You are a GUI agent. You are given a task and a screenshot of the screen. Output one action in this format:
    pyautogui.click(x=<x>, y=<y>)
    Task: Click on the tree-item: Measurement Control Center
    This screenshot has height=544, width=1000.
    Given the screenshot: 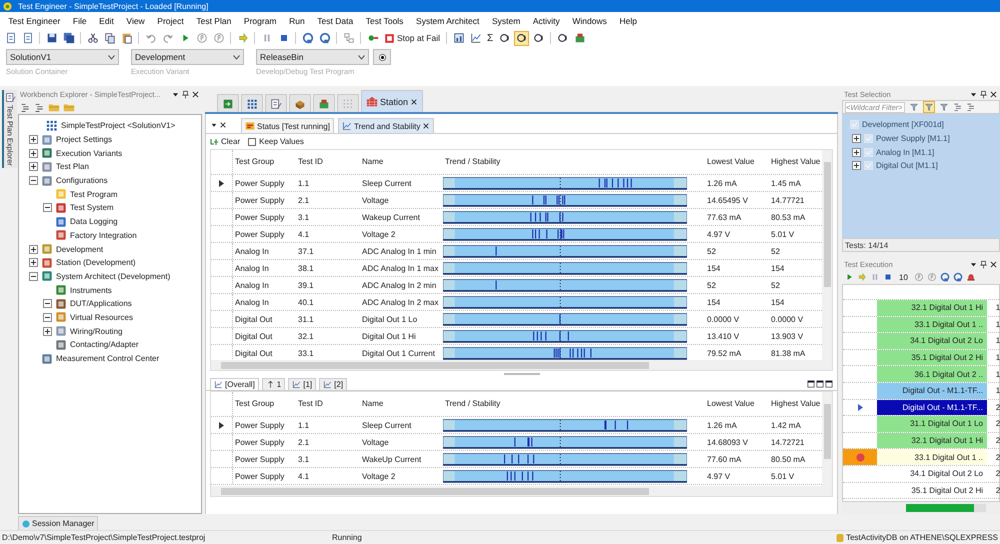 What is the action you would take?
    pyautogui.click(x=108, y=359)
    